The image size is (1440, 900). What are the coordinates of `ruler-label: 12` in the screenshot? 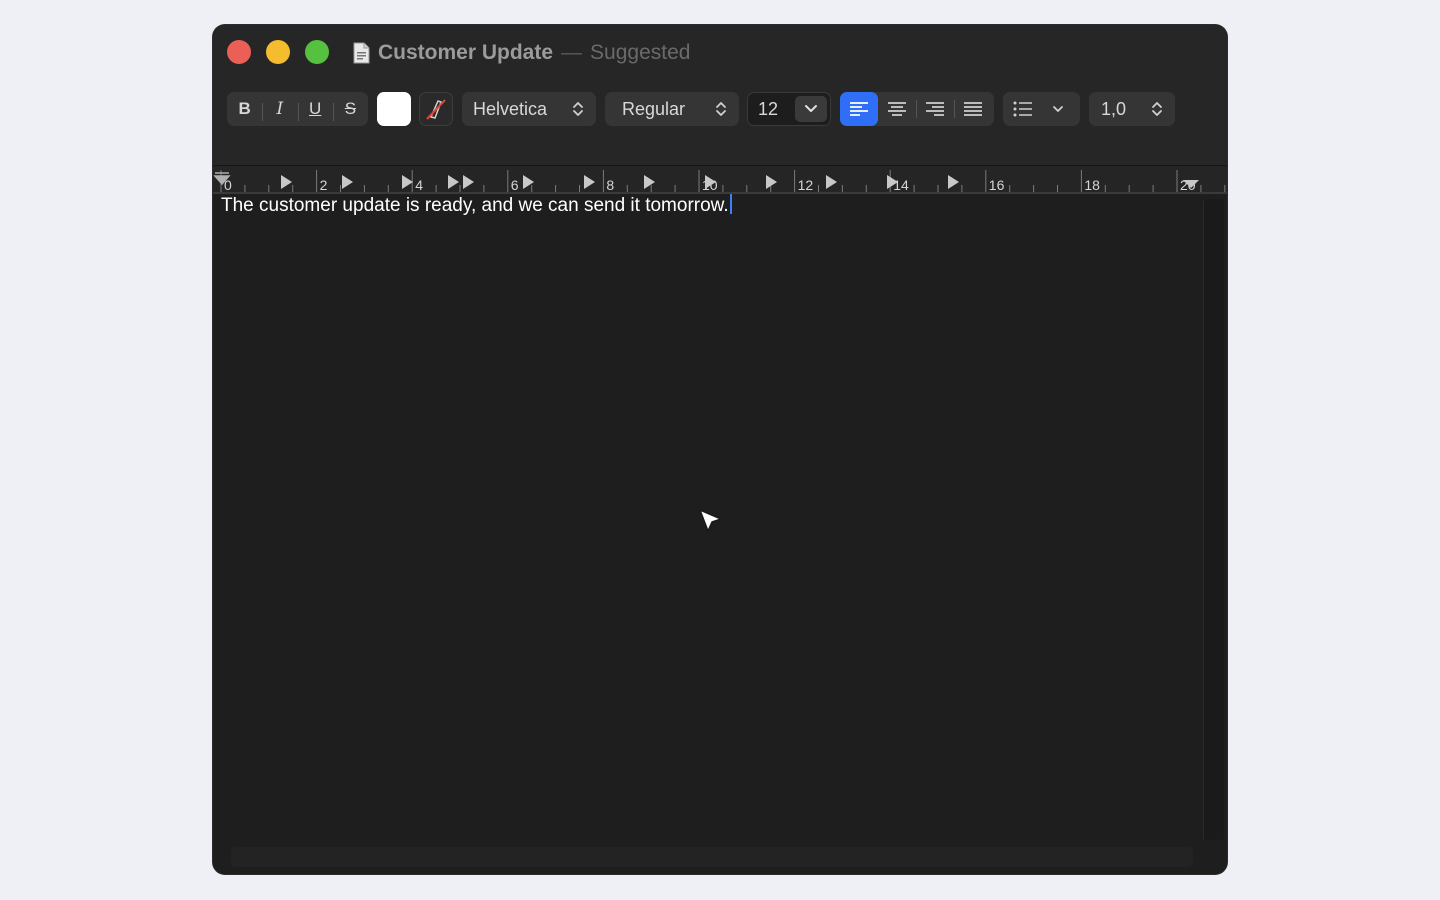 It's located at (806, 185).